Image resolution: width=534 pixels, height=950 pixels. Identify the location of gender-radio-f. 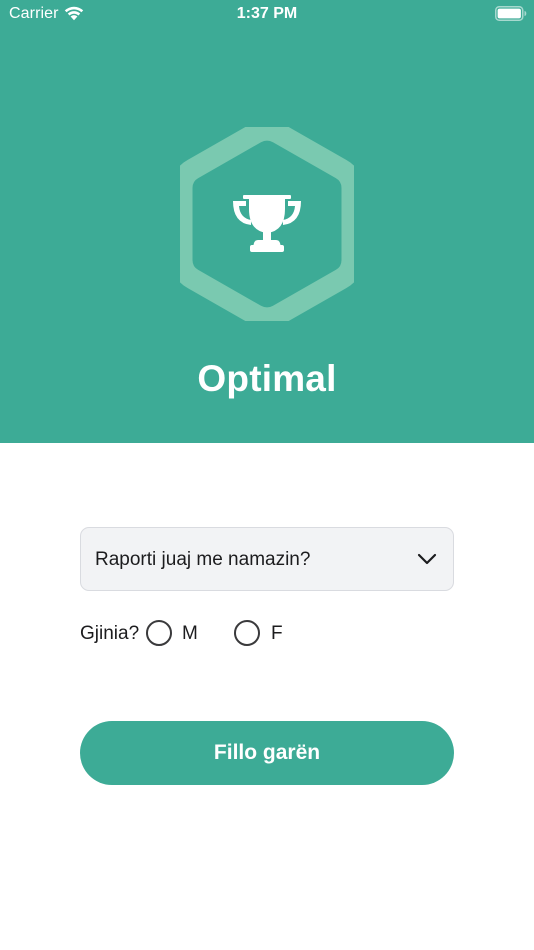
(247, 633).